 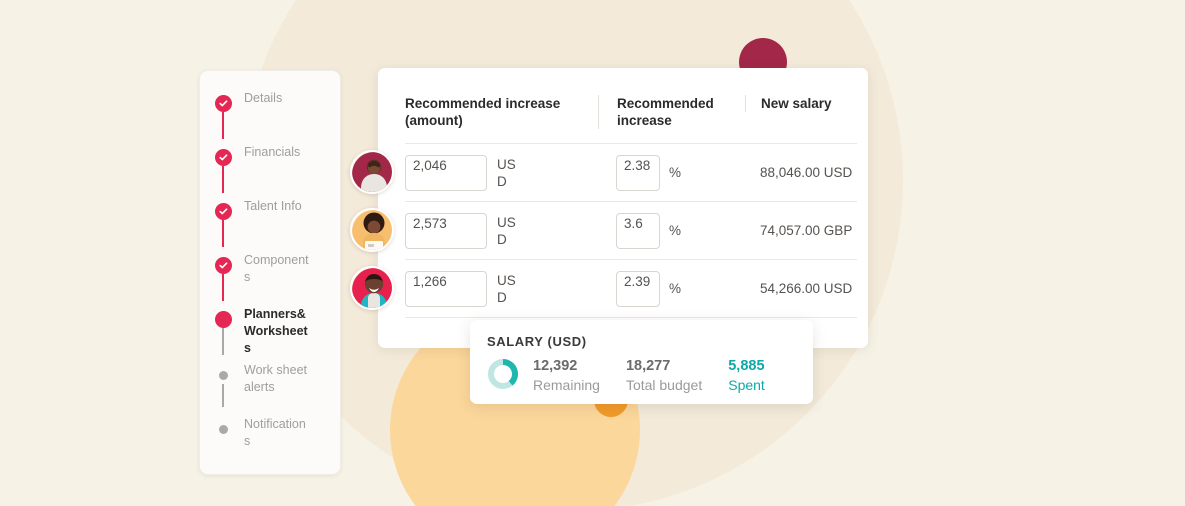 I want to click on table-row: 2,573 USD 3.6 % 74,057.00 GBP, so click(x=636, y=230).